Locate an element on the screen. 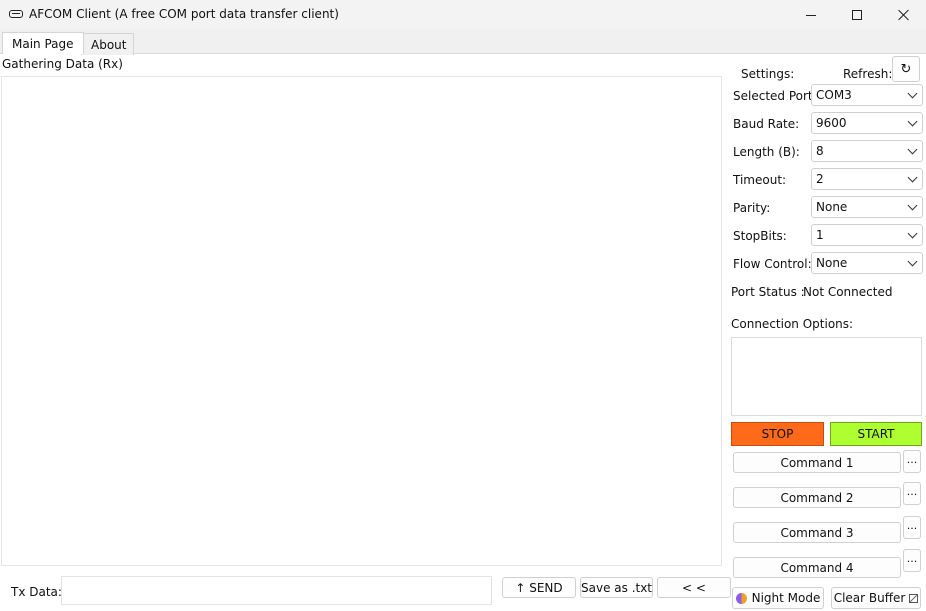  length-label: Length (B): is located at coordinates (766, 152).